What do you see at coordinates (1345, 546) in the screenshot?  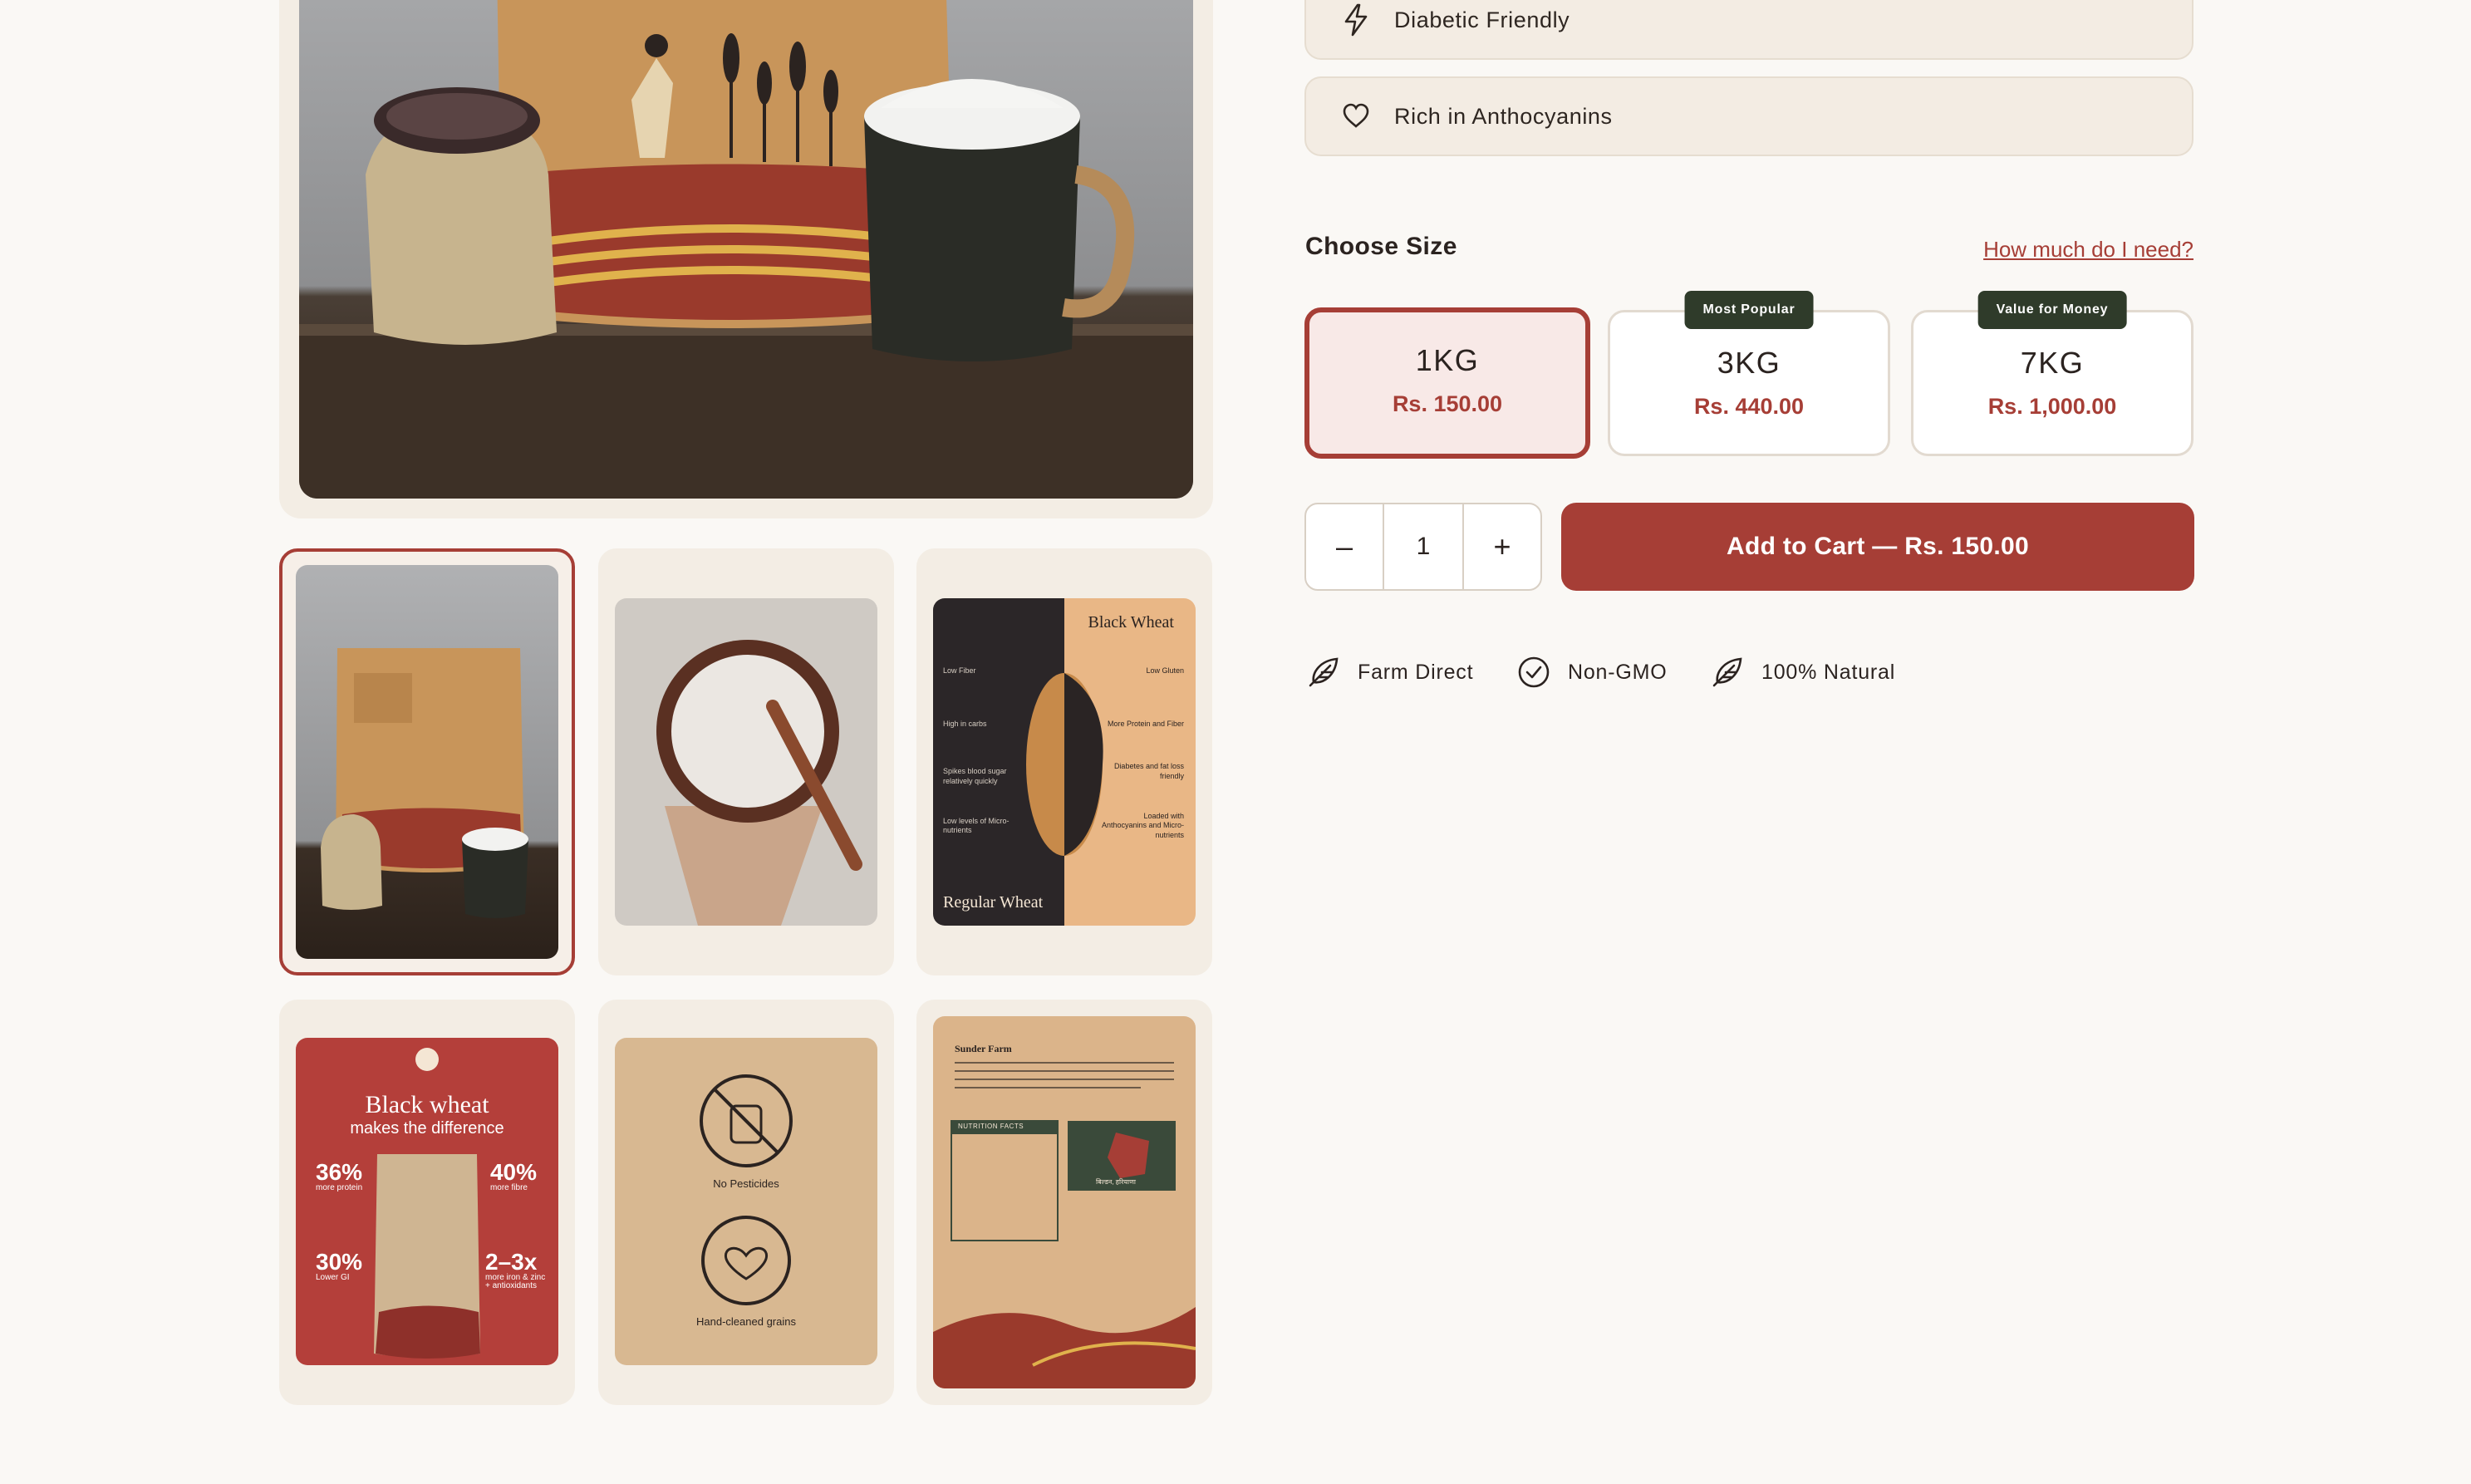 I see `quantity-decrease-button: –` at bounding box center [1345, 546].